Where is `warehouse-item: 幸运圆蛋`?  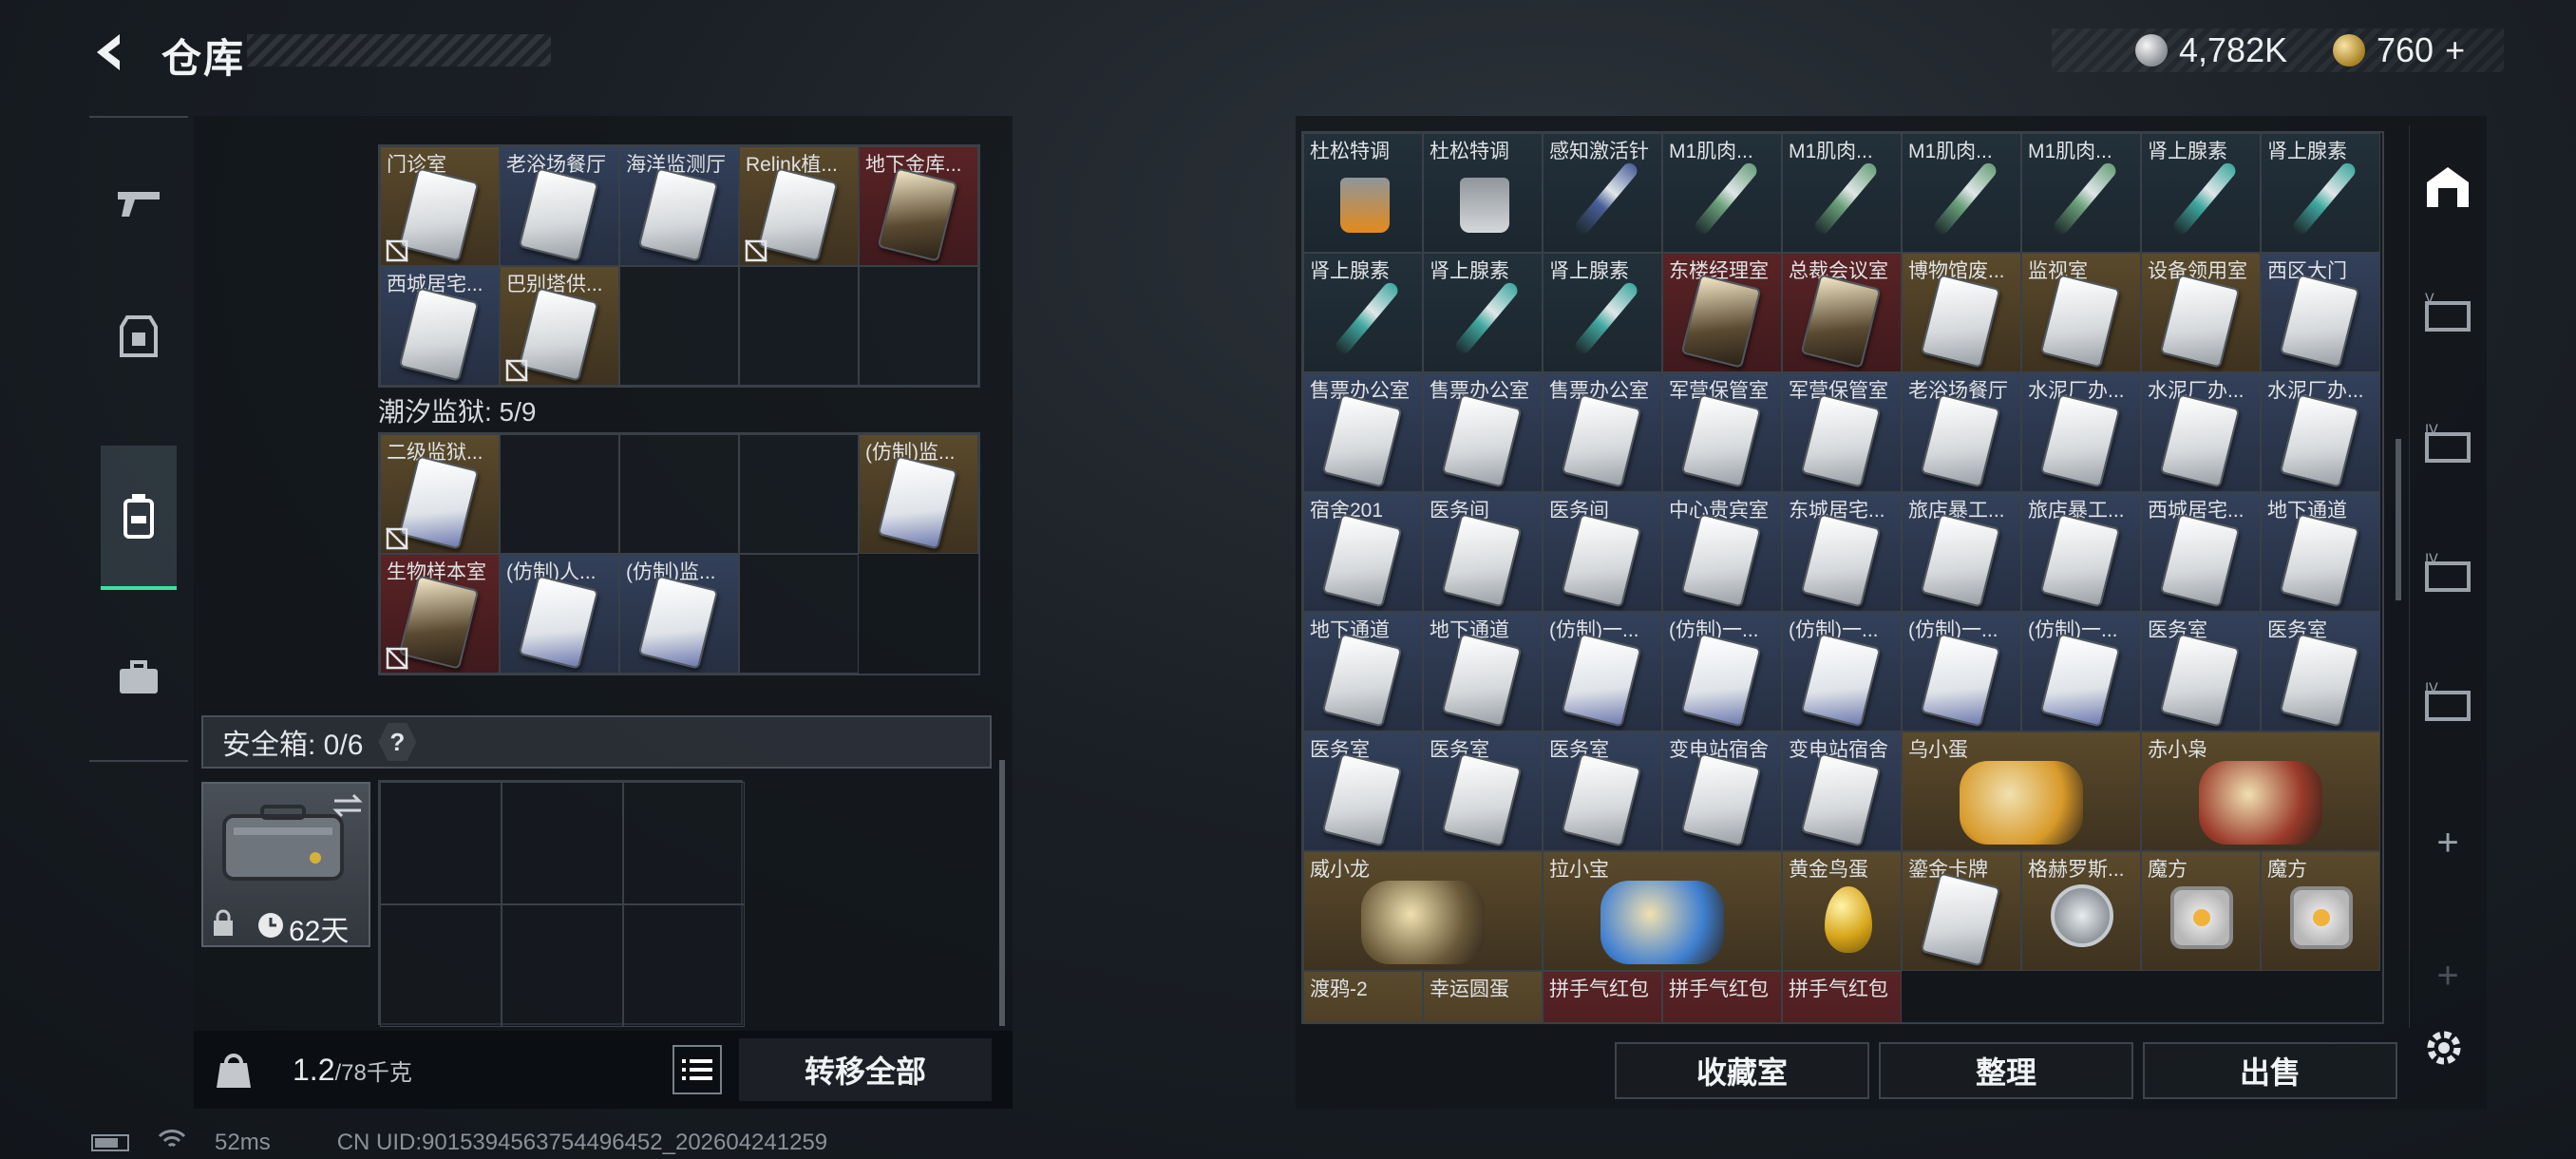 warehouse-item: 幸运圆蛋 is located at coordinates (1483, 996).